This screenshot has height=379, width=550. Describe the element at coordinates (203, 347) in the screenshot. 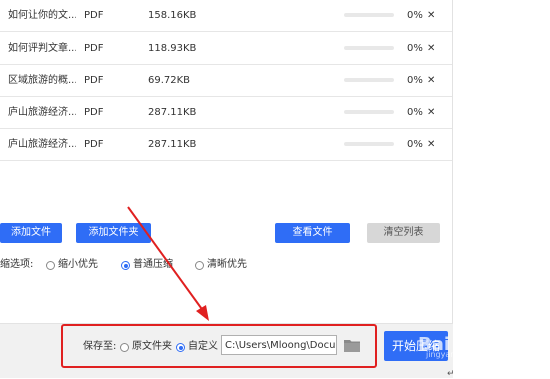

I see `option-custom-folder: 自定义` at that location.